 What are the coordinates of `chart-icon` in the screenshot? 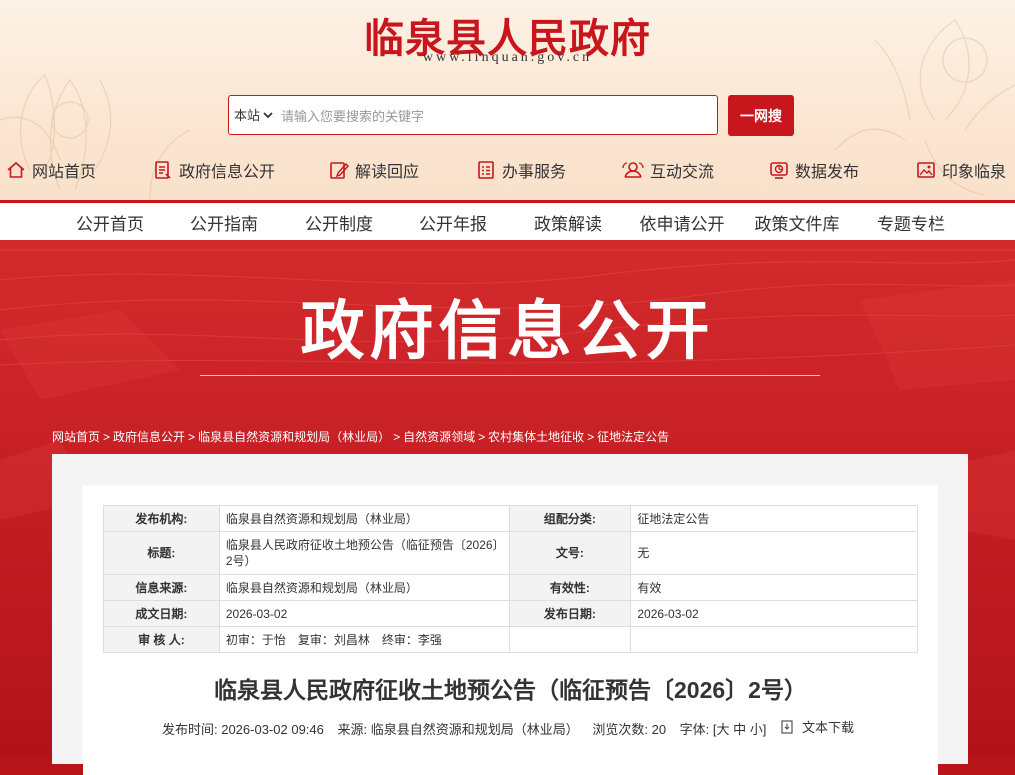 It's located at (779, 170).